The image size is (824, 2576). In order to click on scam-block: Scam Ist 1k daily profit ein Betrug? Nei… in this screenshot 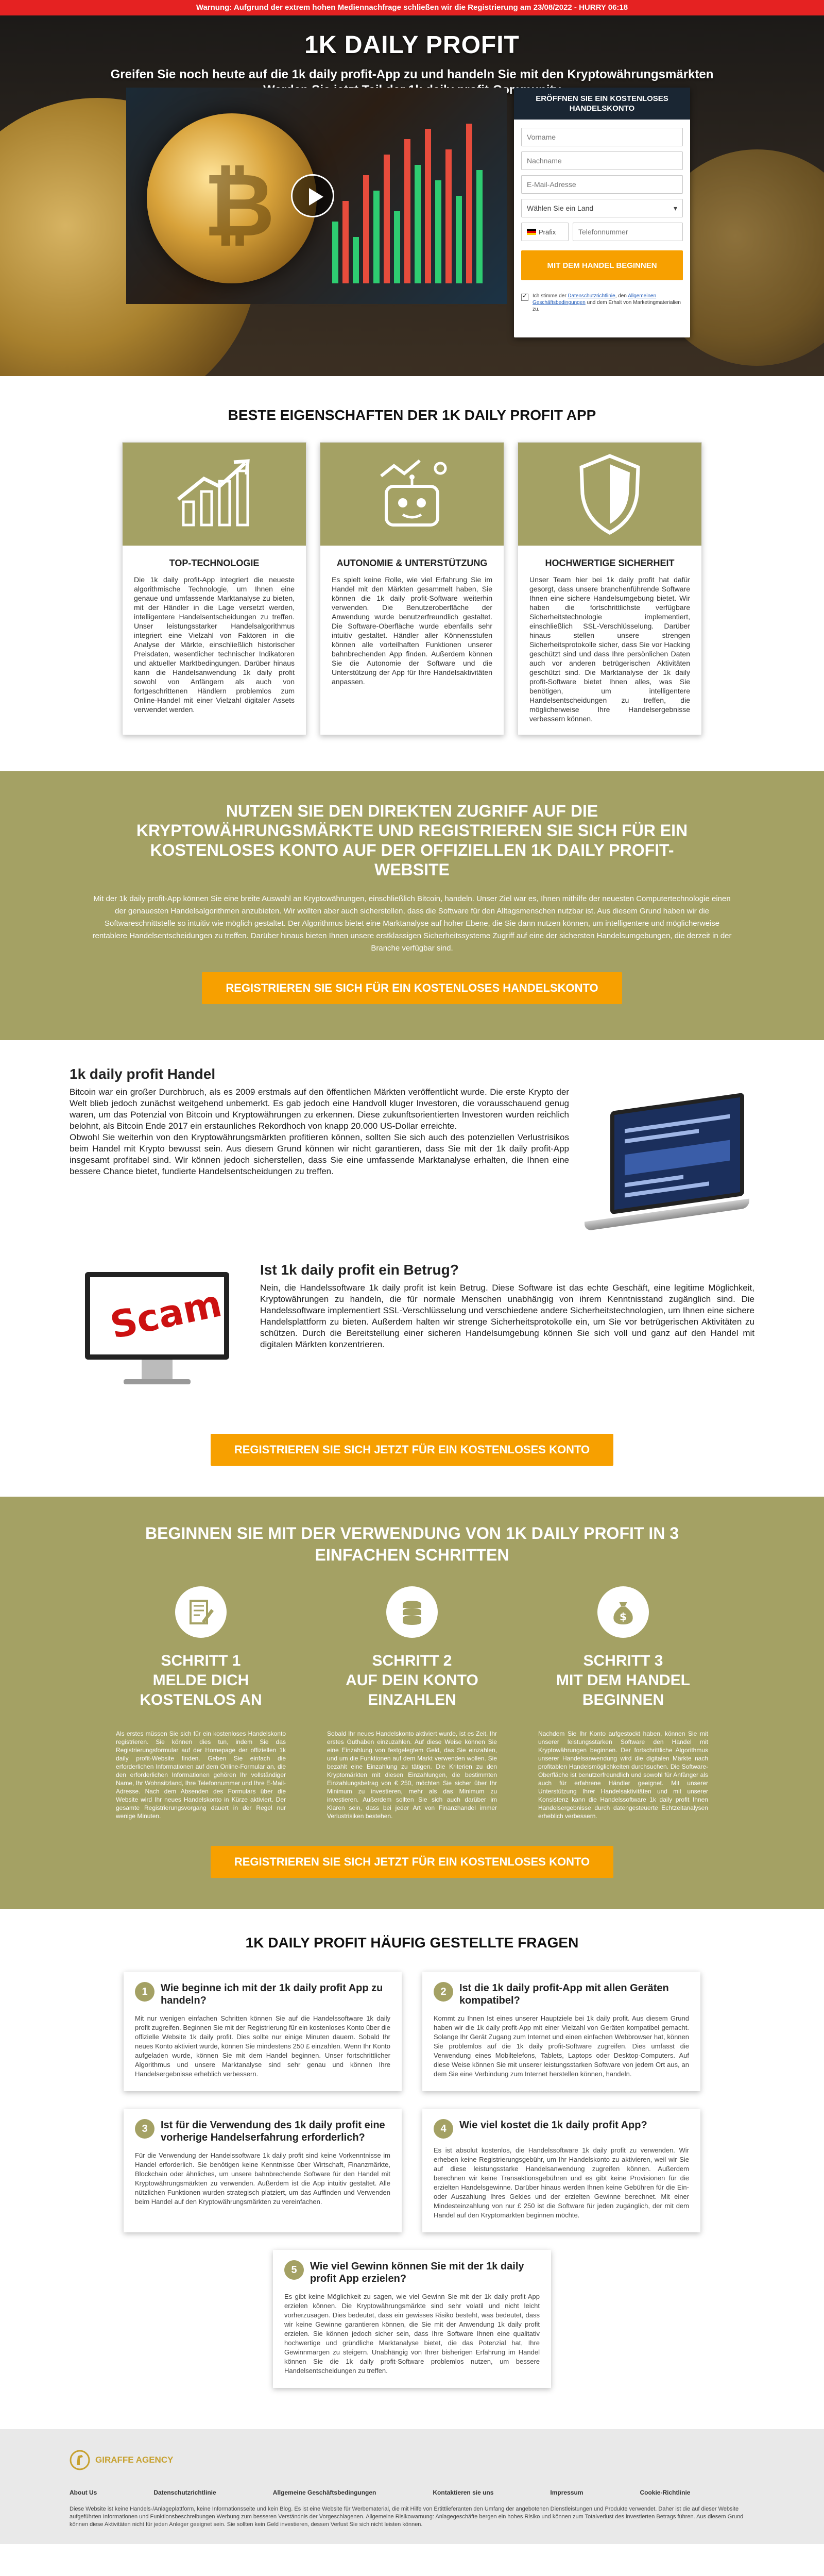, I will do `click(412, 1329)`.